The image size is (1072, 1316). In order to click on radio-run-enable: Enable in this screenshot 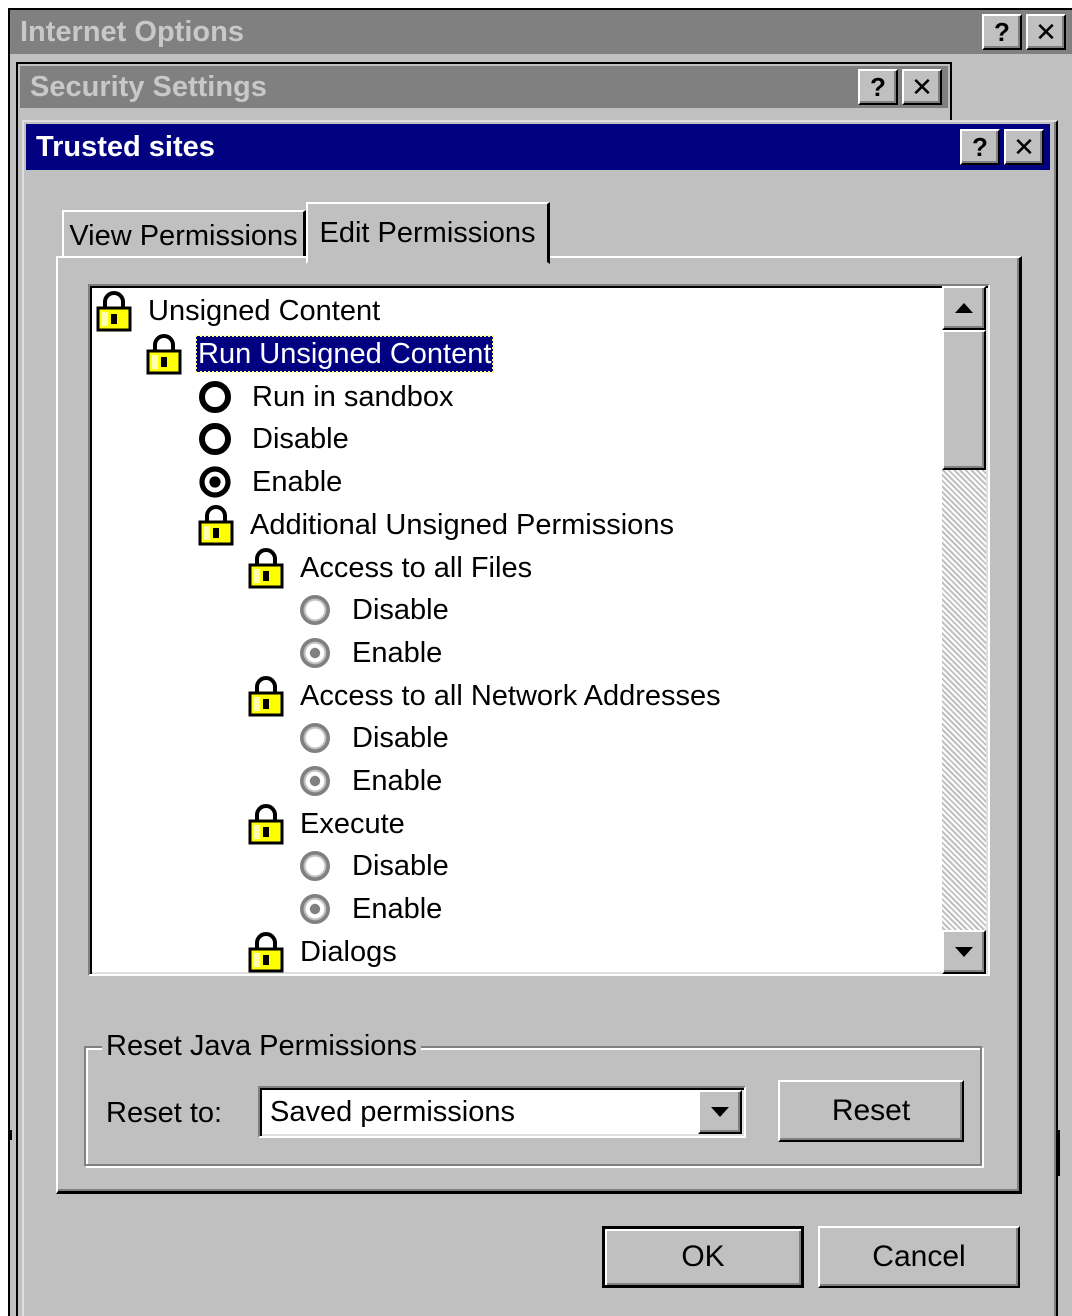, I will do `click(271, 482)`.